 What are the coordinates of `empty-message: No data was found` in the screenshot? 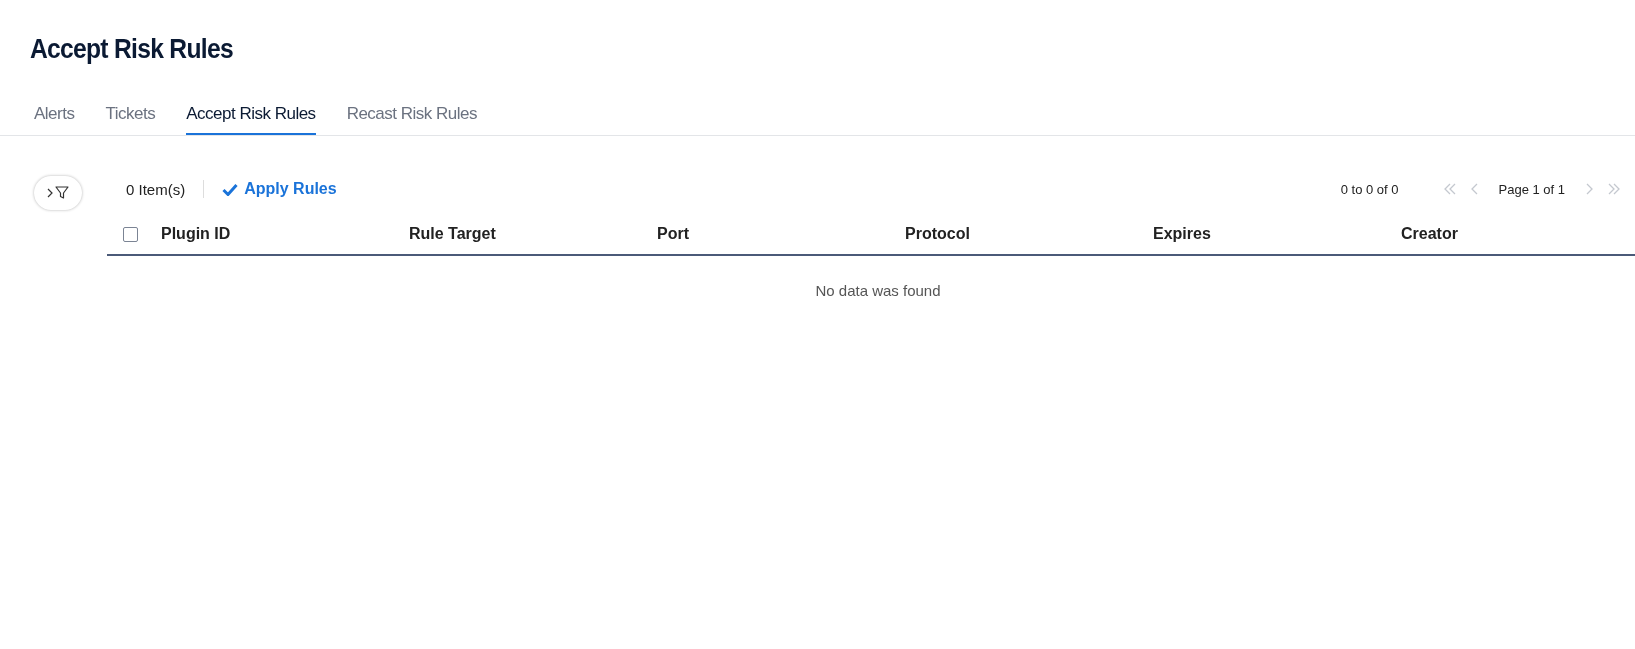 It's located at (878, 290).